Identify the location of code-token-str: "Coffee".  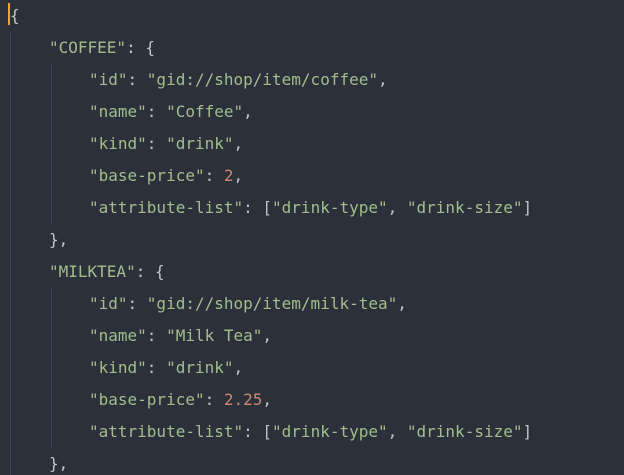
(205, 111).